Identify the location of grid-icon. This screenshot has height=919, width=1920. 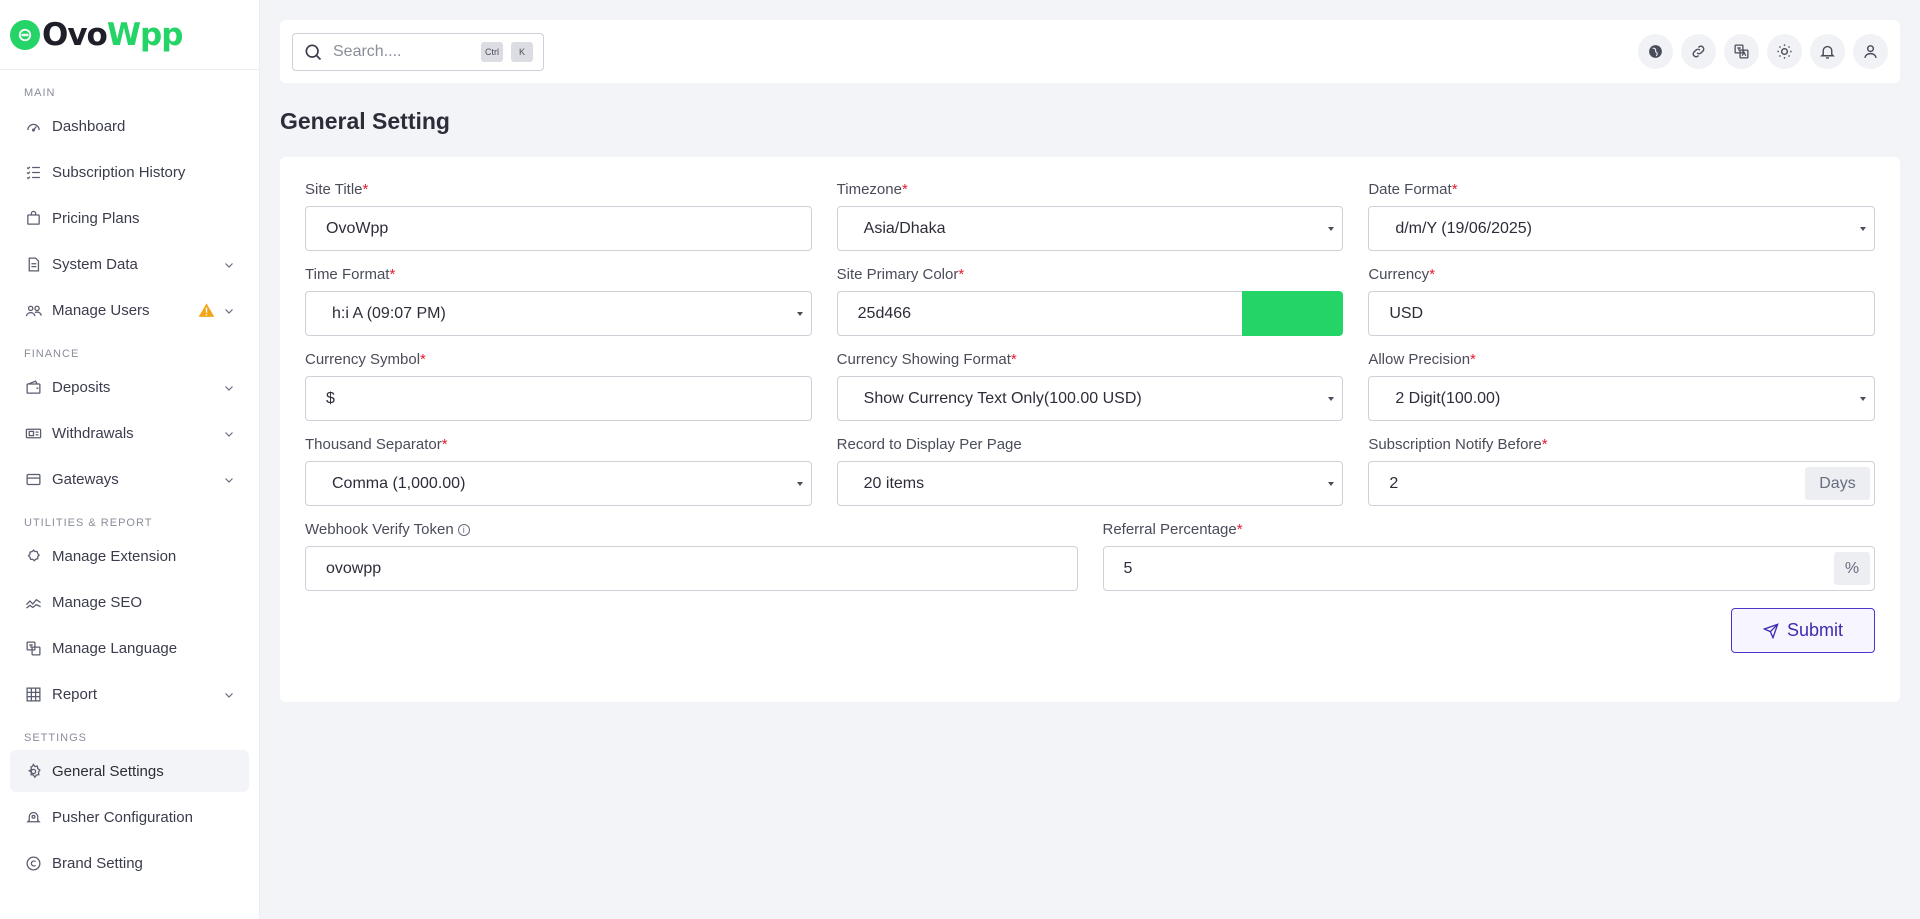
(33, 694).